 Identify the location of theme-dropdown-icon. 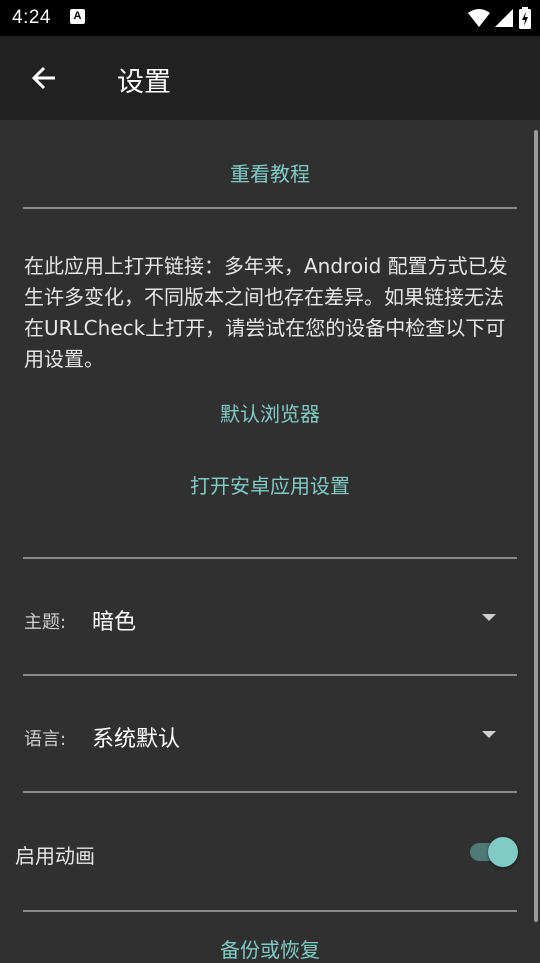
(489, 617).